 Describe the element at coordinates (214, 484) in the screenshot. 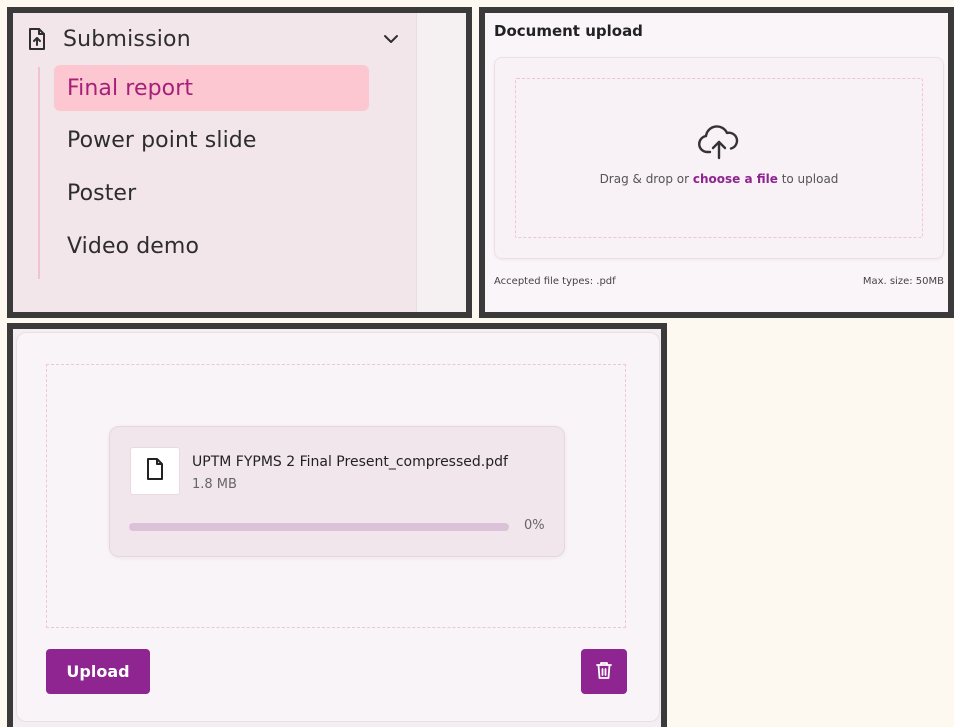

I see `file-size: 1.8 MB` at that location.